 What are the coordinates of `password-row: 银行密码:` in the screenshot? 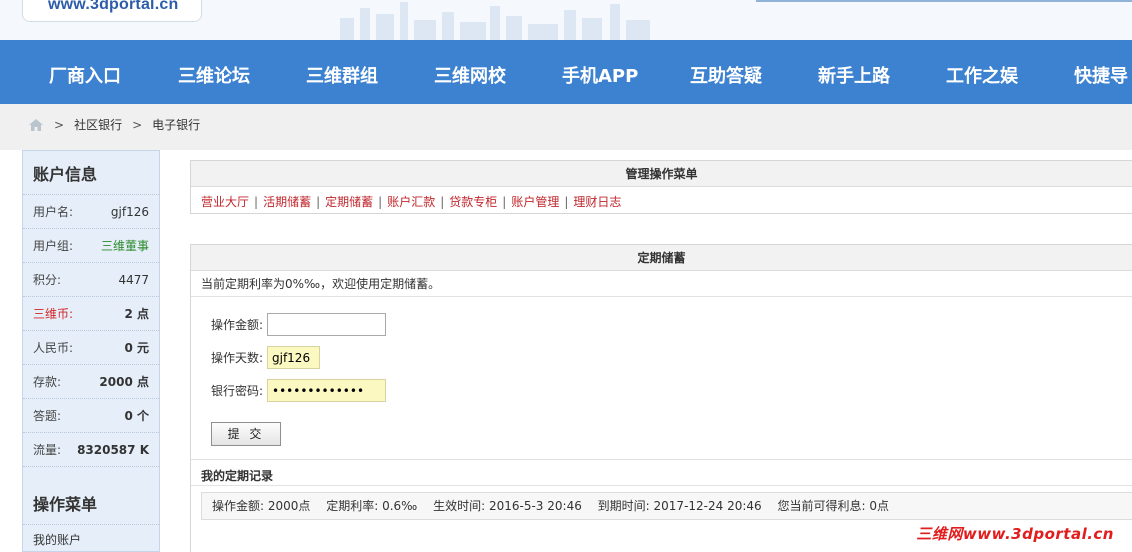 It's located at (298, 390).